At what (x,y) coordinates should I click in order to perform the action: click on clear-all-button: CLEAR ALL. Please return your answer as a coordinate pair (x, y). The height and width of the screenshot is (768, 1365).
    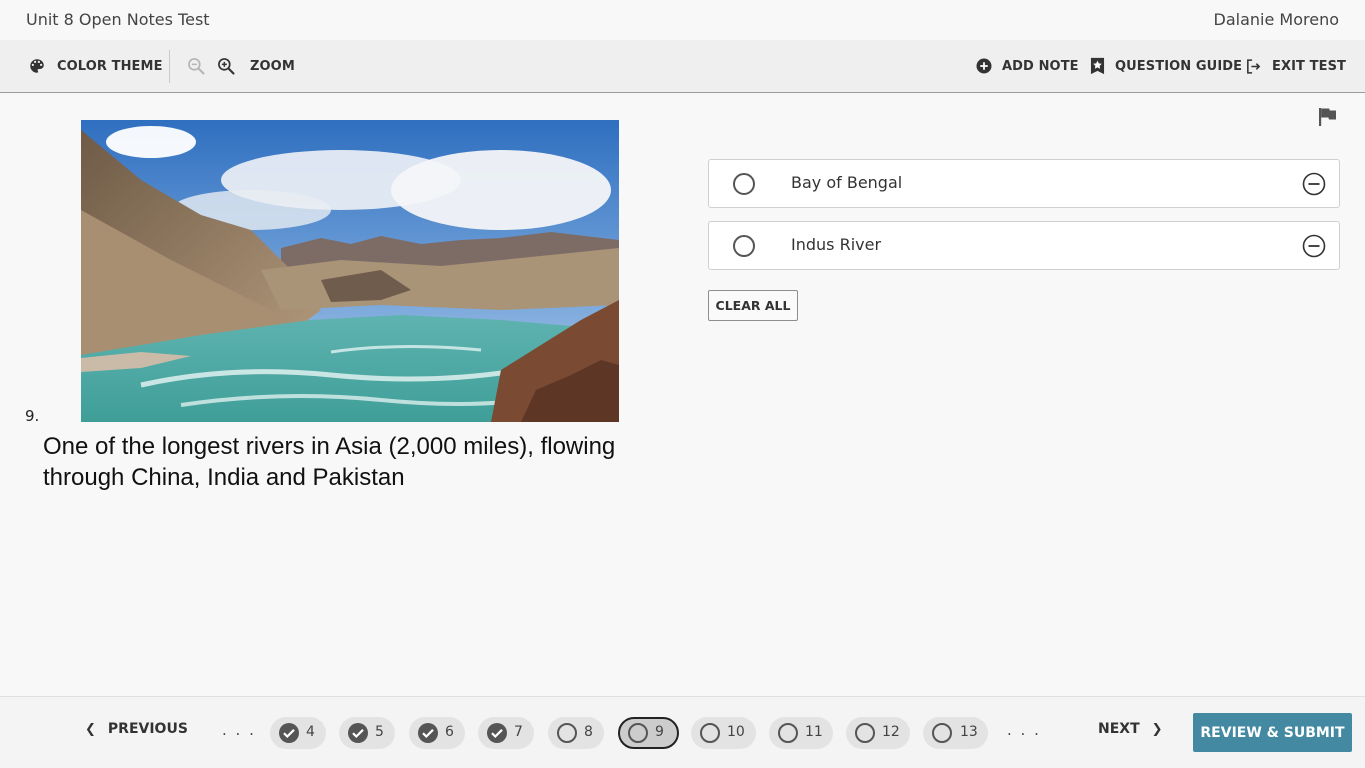
    Looking at the image, I should click on (753, 305).